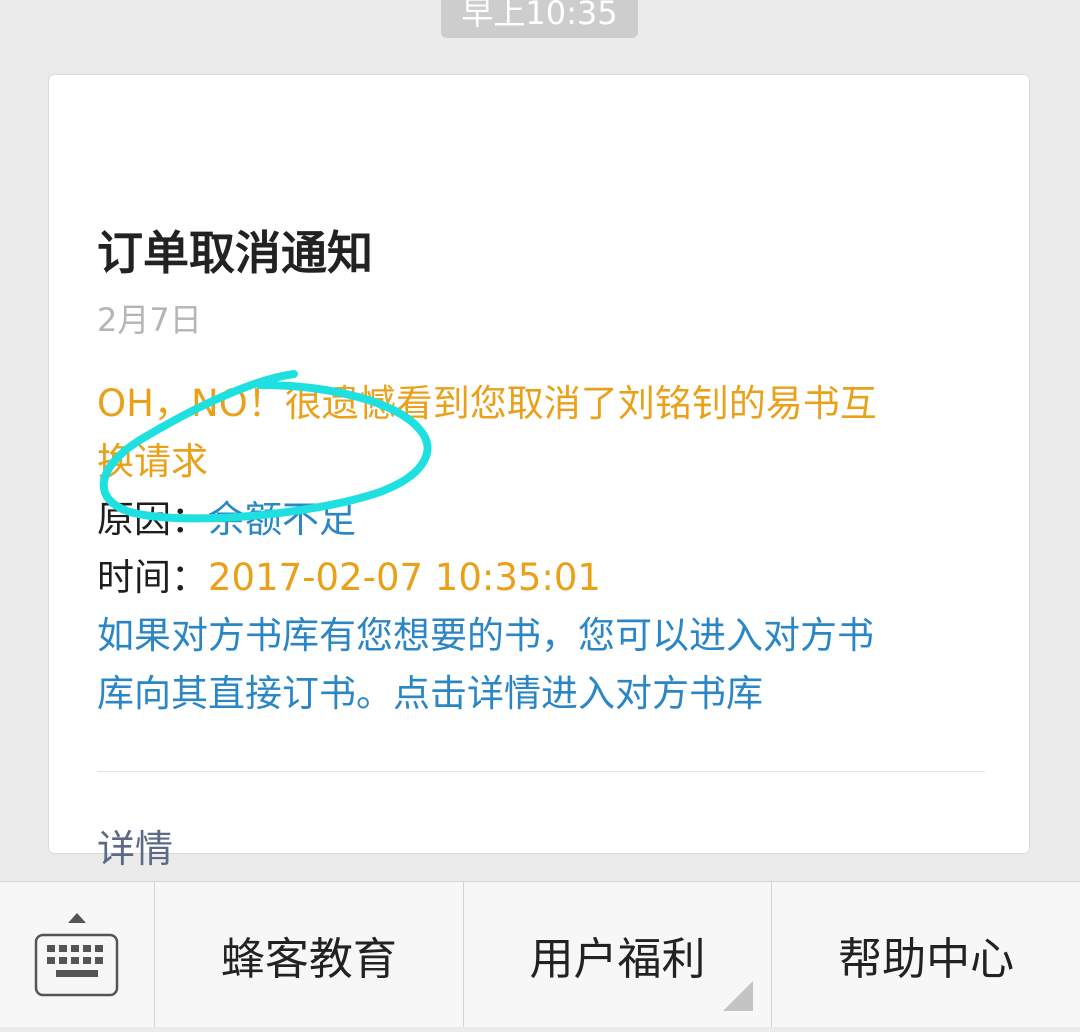 The height and width of the screenshot is (1032, 1080). Describe the element at coordinates (149, 320) in the screenshot. I see `card-date: 2月7日` at that location.